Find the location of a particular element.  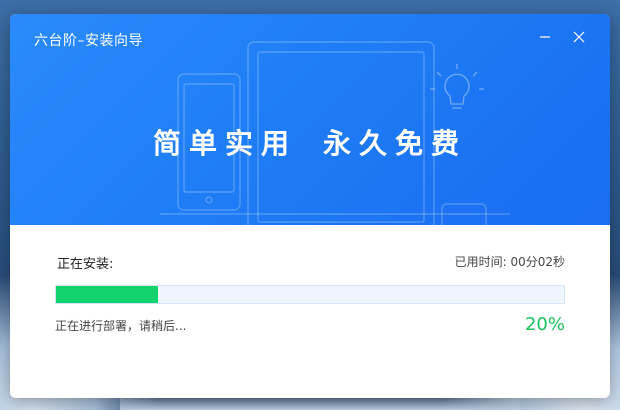

slogan-simple-practical: 简单实用 is located at coordinates (224, 143).